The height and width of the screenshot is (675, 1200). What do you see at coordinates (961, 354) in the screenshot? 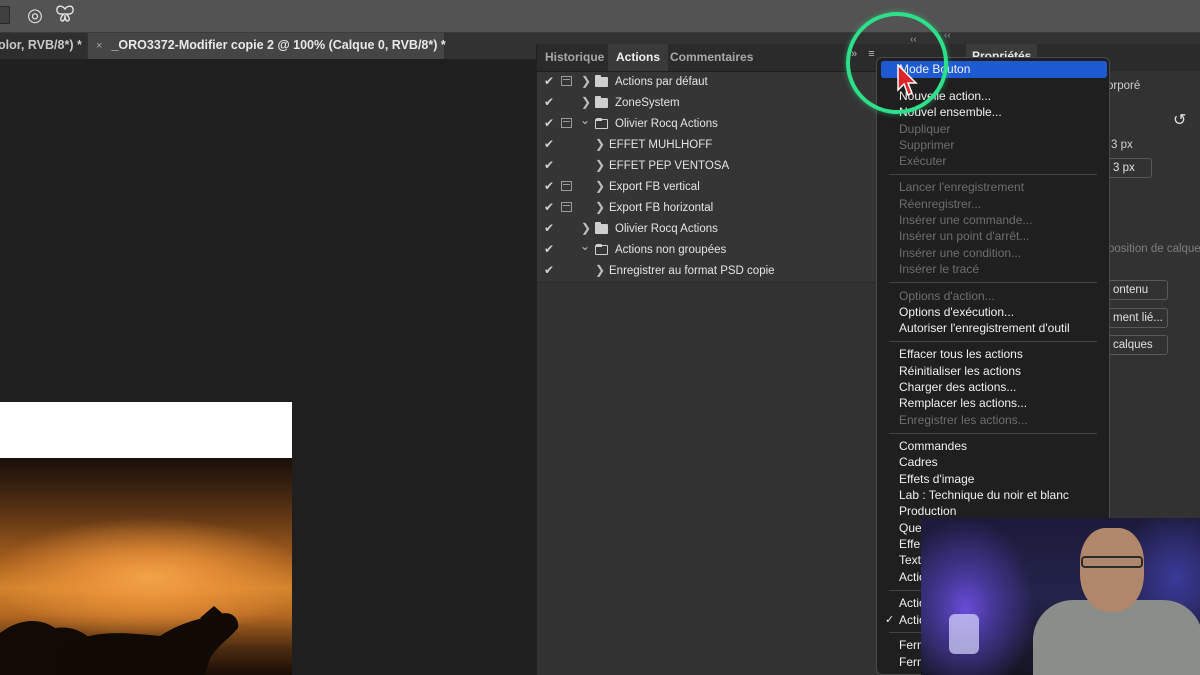
I see `menu-item: Effacer tous les actions` at bounding box center [961, 354].